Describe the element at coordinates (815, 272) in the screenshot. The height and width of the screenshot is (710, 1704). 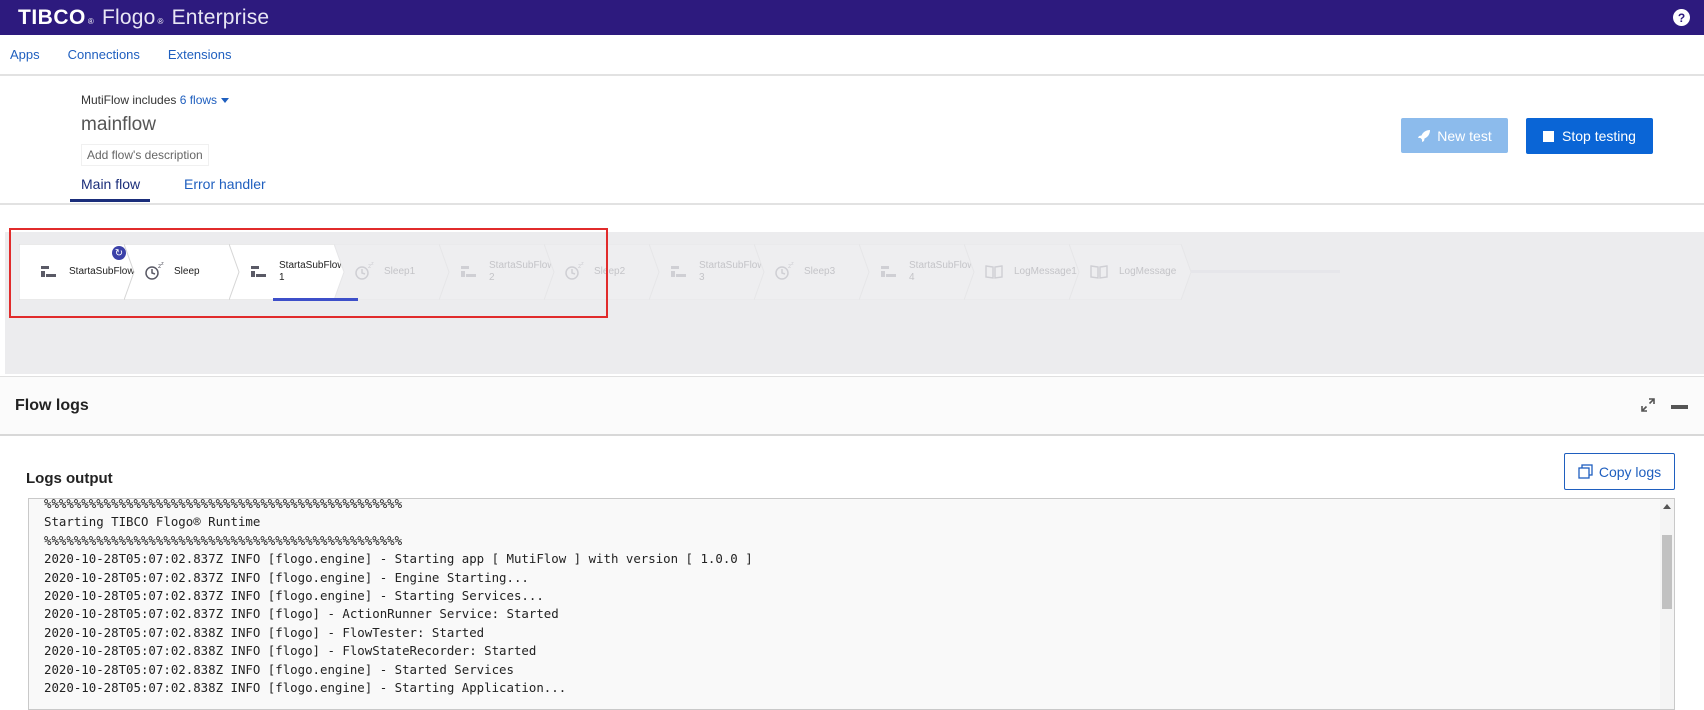
I see `activity-sleep3: z z Sleep3` at that location.